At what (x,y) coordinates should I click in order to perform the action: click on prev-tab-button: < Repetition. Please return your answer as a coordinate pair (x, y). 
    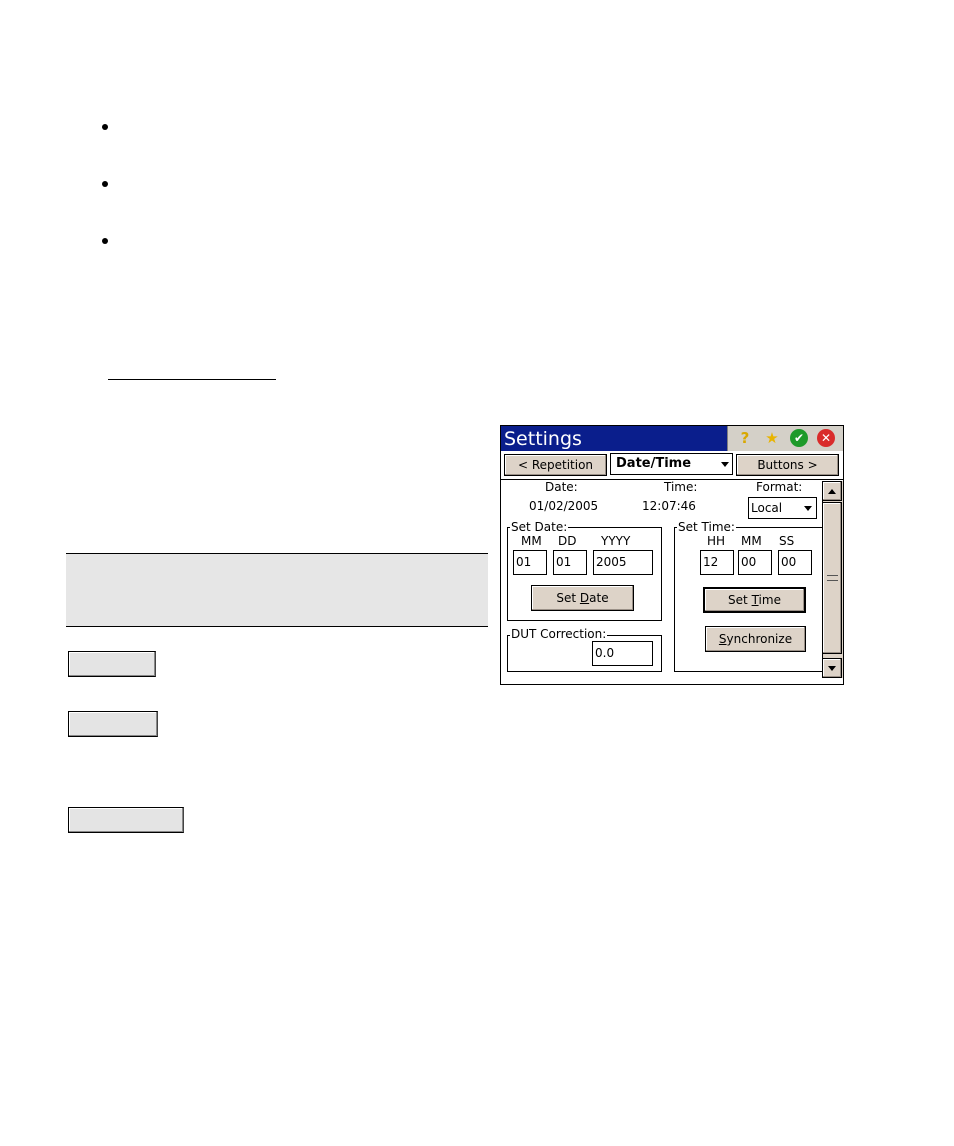
    Looking at the image, I should click on (555, 465).